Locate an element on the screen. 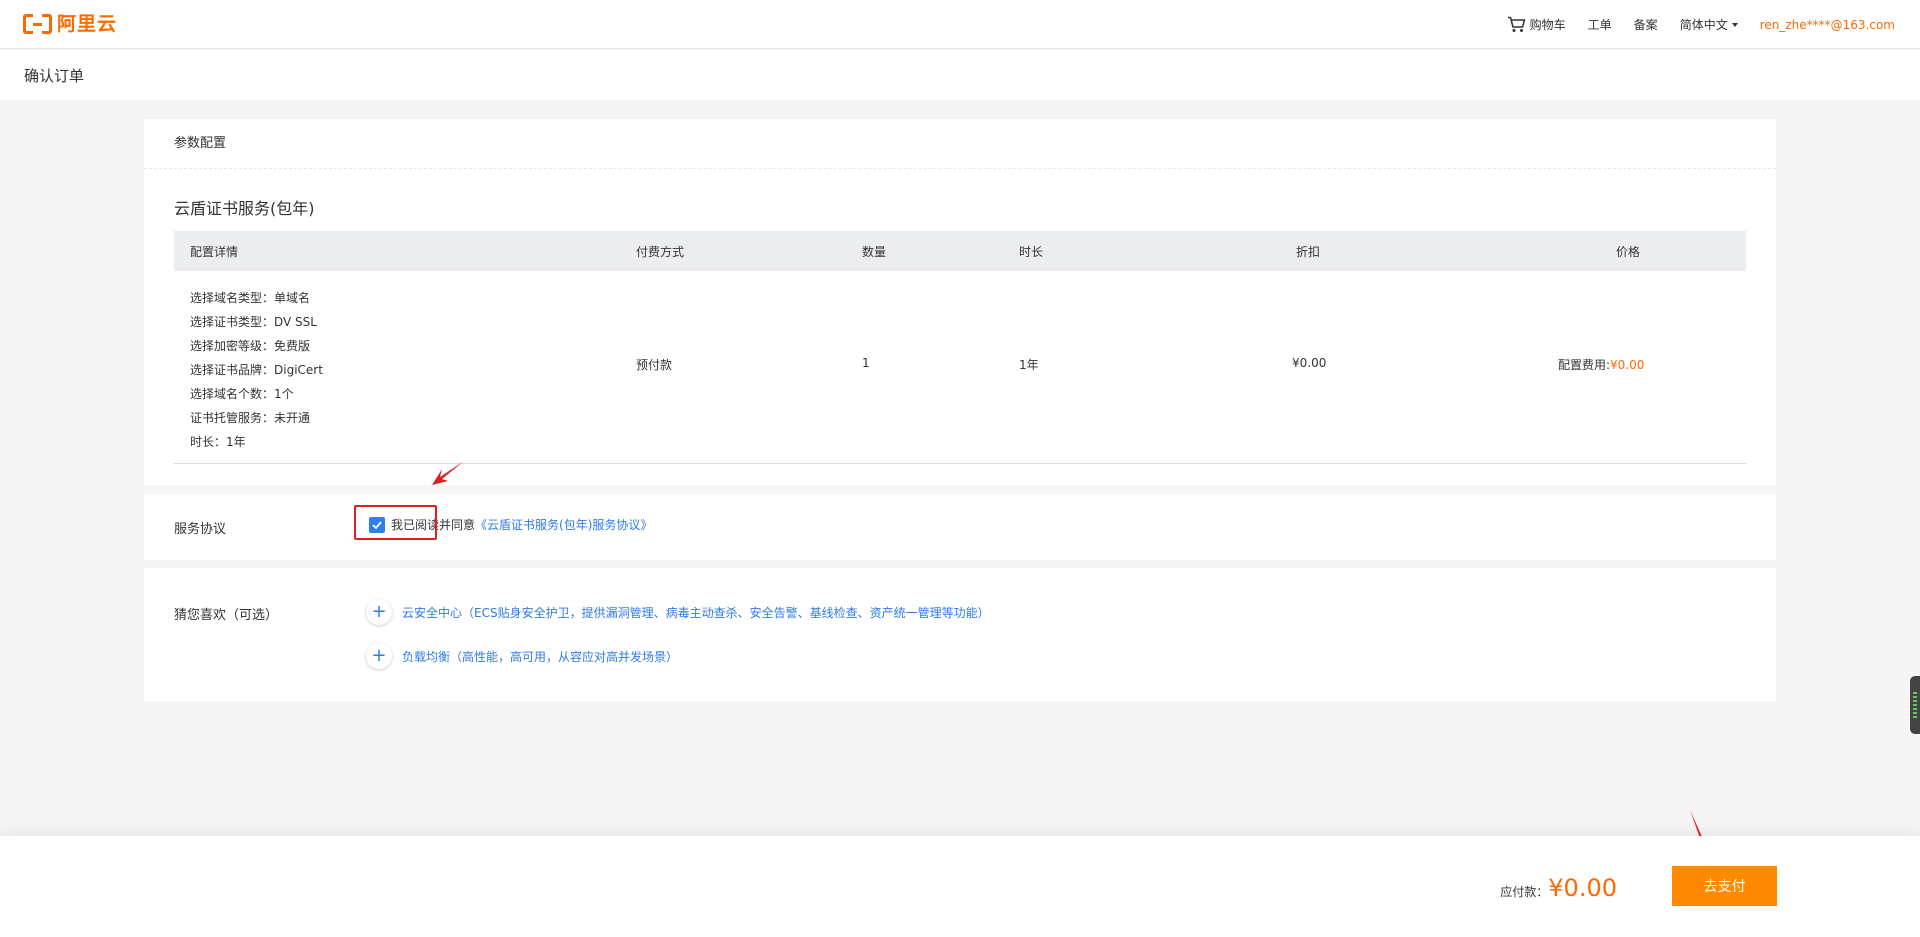 The height and width of the screenshot is (937, 1920). config-line: 选择证书品牌：DigiCert is located at coordinates (256, 370).